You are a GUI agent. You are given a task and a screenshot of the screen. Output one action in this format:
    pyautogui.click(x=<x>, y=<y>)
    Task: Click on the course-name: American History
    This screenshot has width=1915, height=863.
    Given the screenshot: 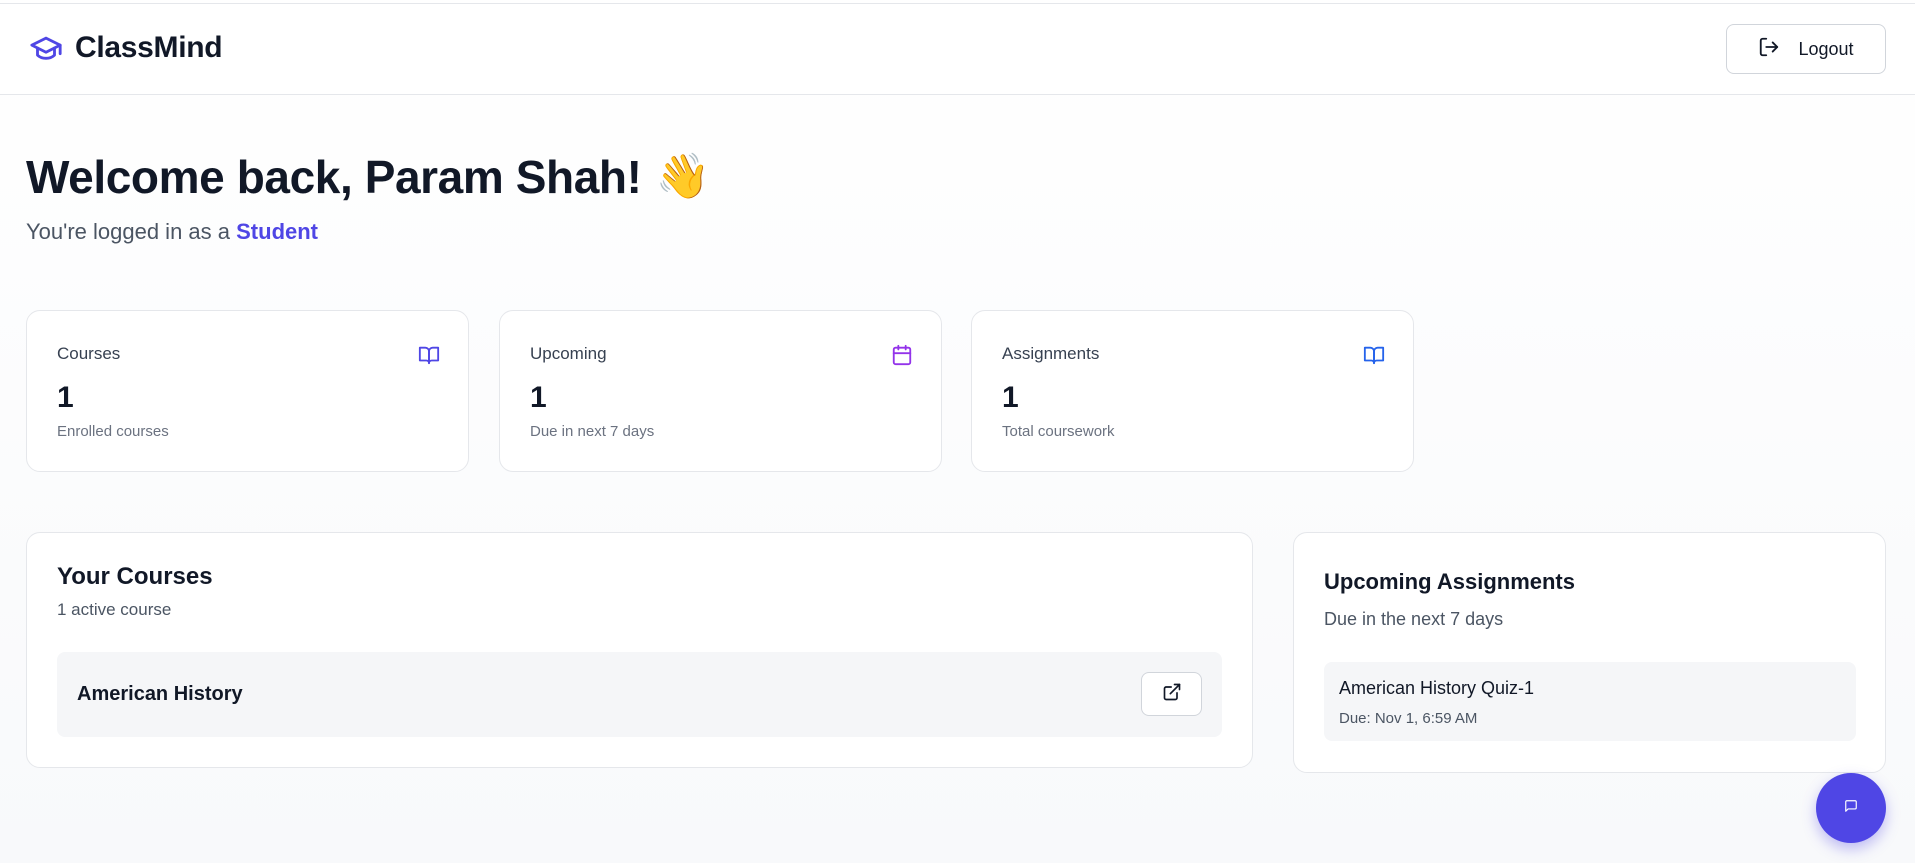 What is the action you would take?
    pyautogui.click(x=160, y=694)
    